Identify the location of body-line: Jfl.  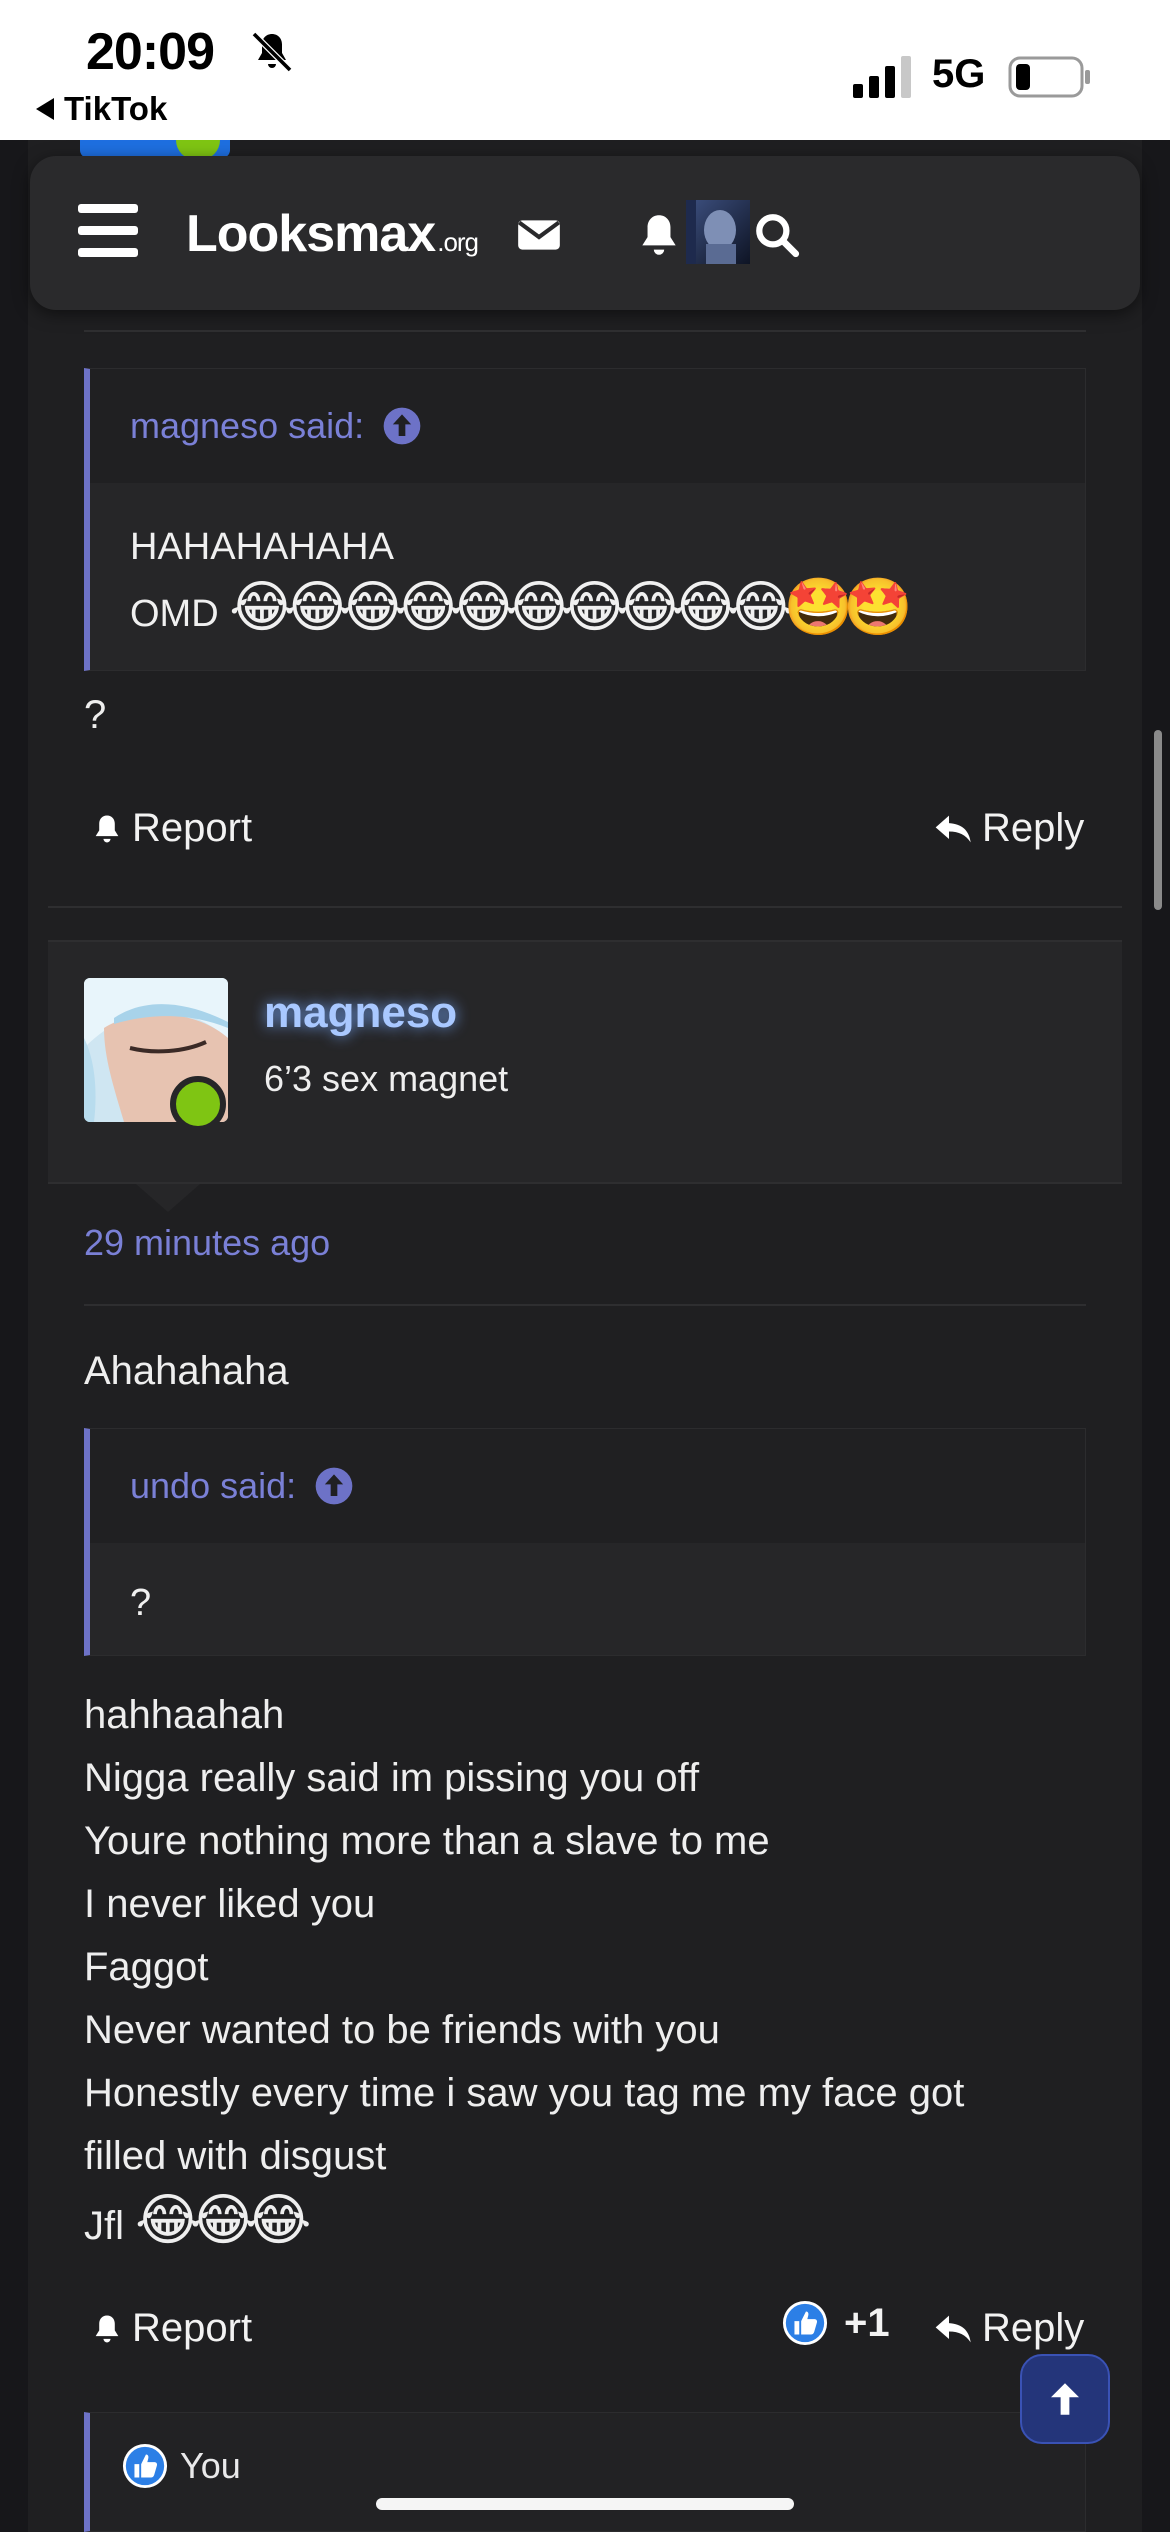
(104, 2226).